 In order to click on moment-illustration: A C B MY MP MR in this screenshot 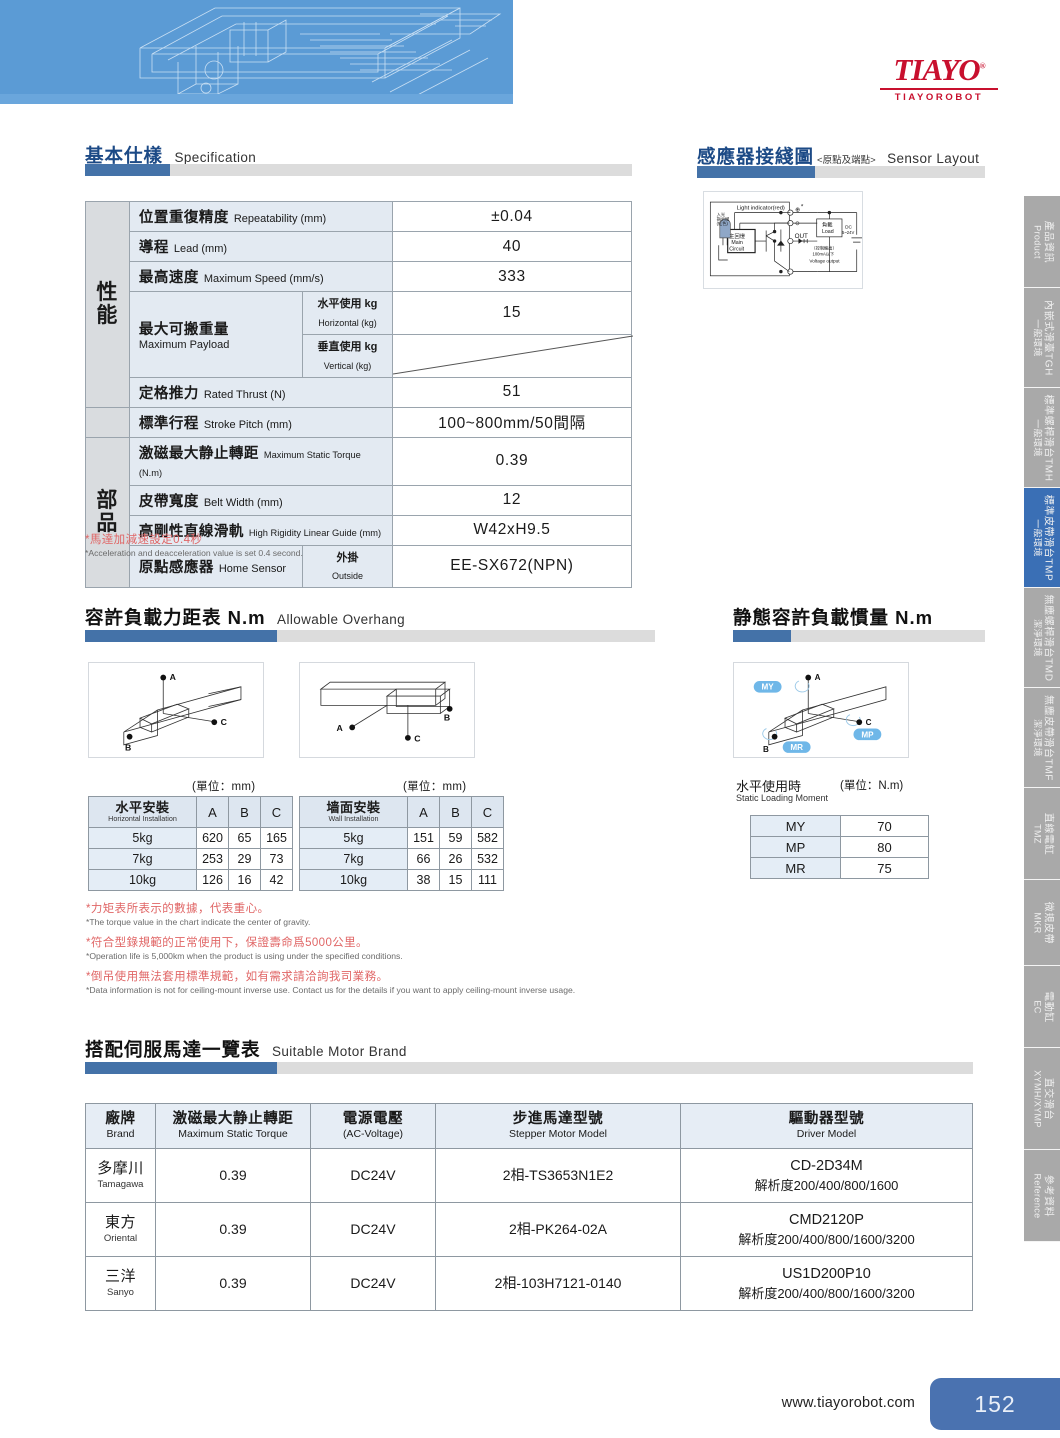, I will do `click(820, 713)`.